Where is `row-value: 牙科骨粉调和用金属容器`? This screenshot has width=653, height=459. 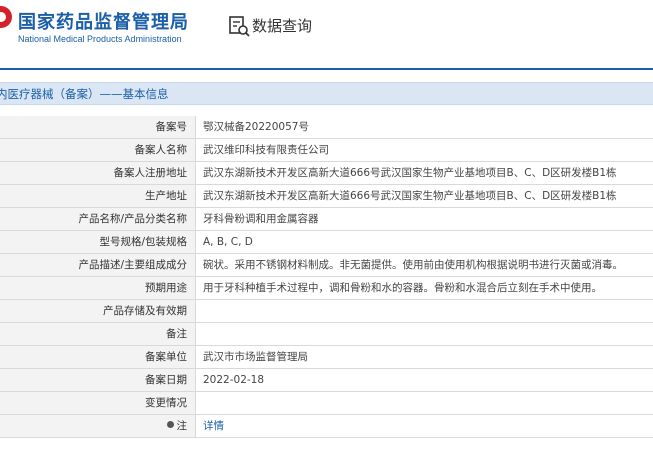 row-value: 牙科骨粉调和用金属容器 is located at coordinates (261, 219).